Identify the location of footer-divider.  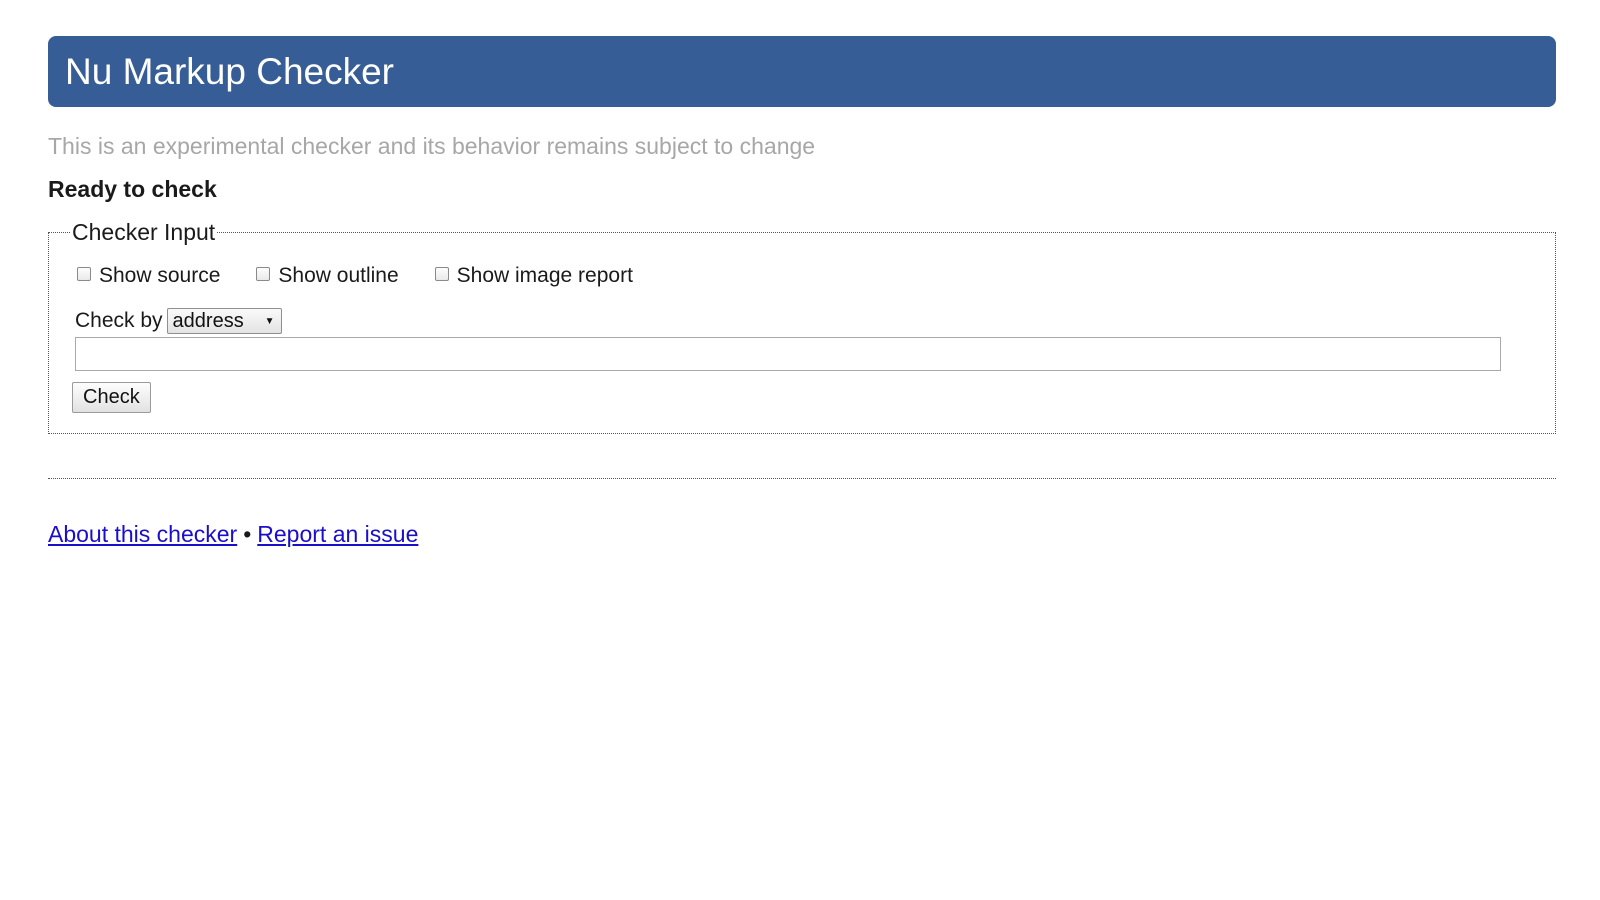
(802, 478).